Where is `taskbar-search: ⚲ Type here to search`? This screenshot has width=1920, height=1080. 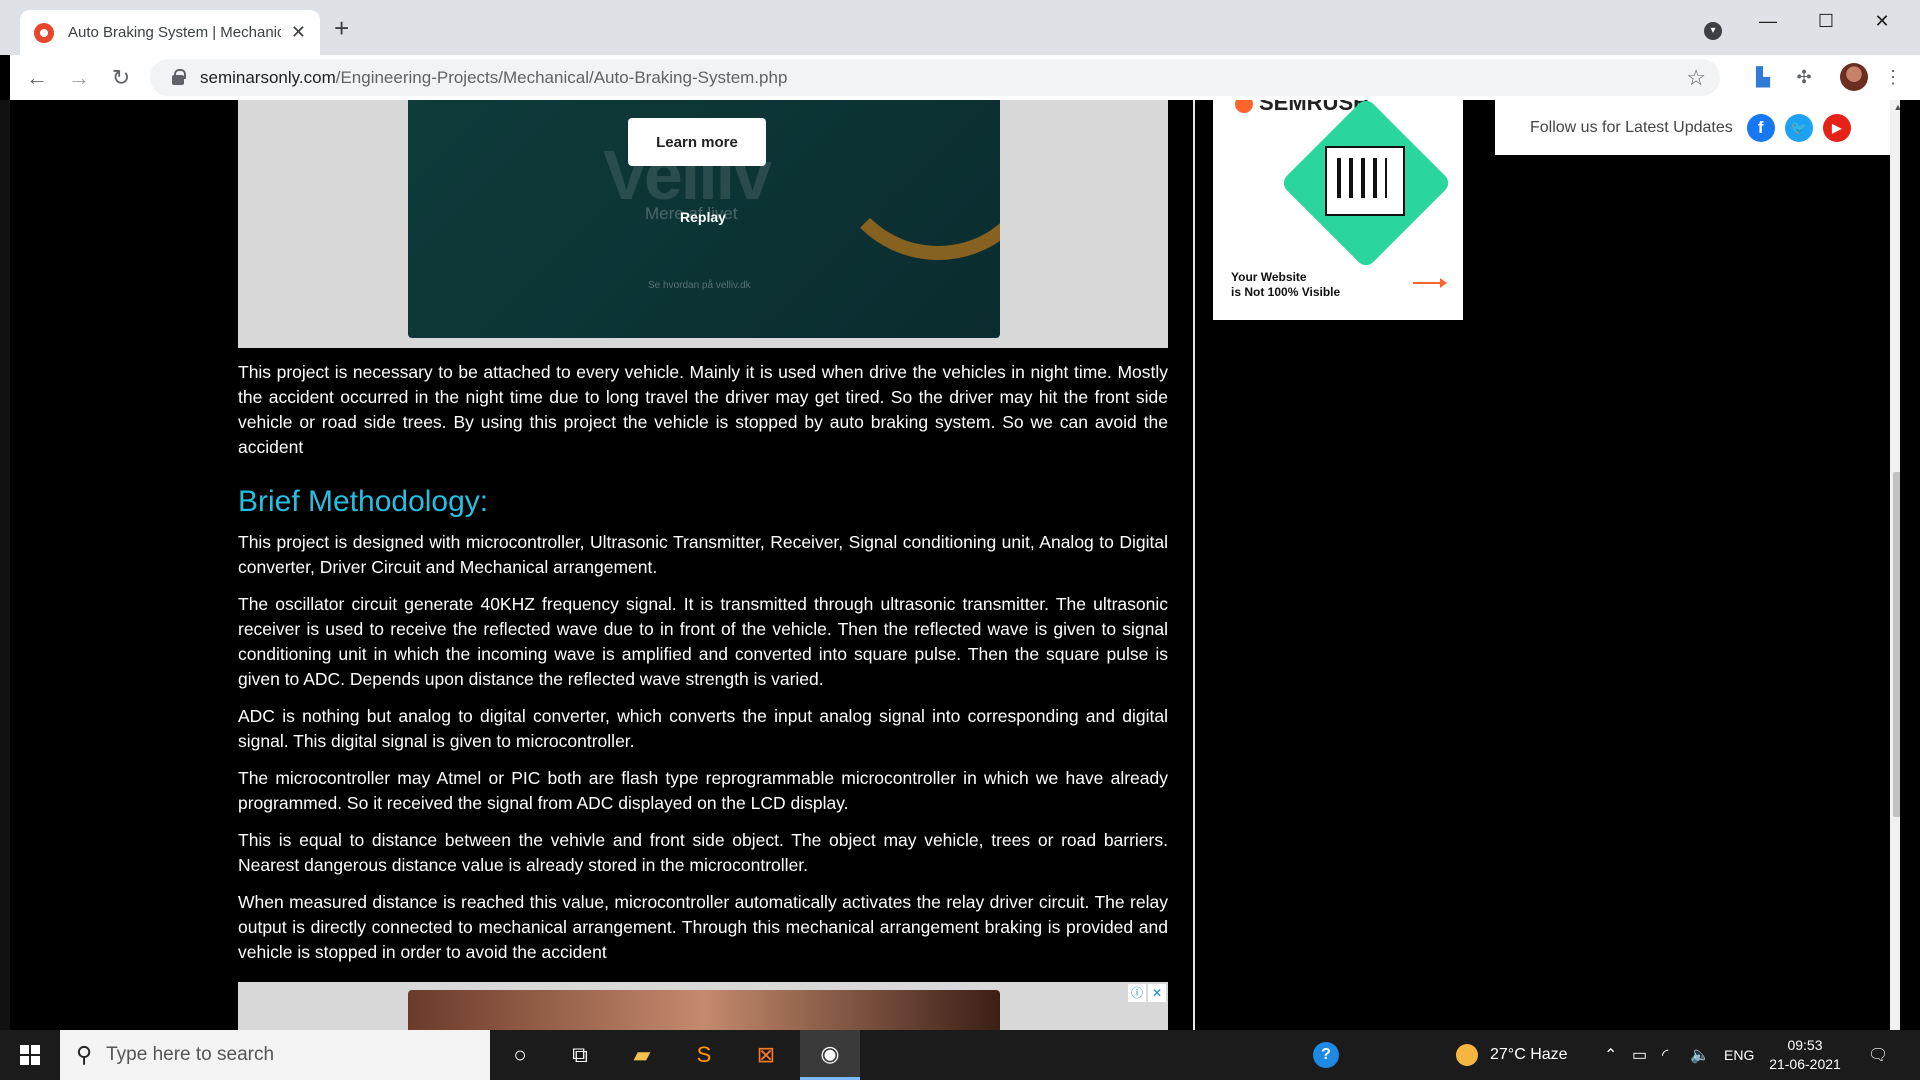 taskbar-search: ⚲ Type here to search is located at coordinates (275, 1055).